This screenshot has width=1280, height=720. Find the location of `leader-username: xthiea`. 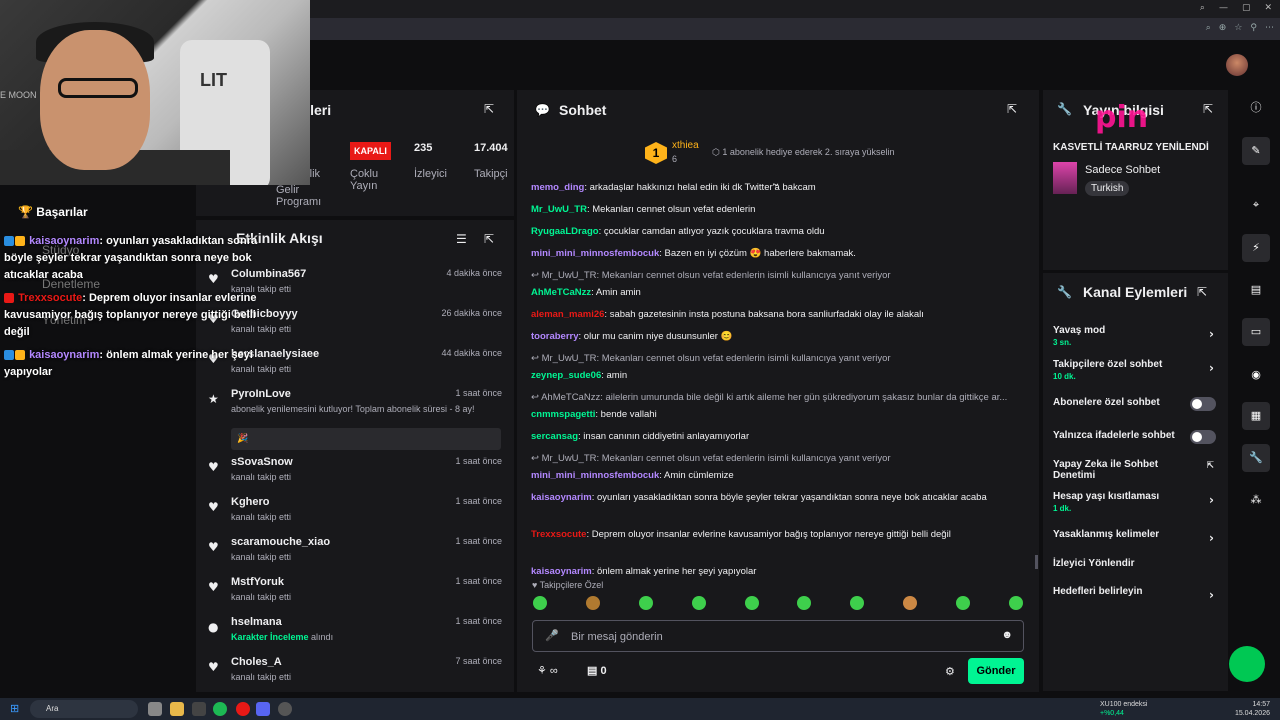

leader-username: xthiea is located at coordinates (685, 145).